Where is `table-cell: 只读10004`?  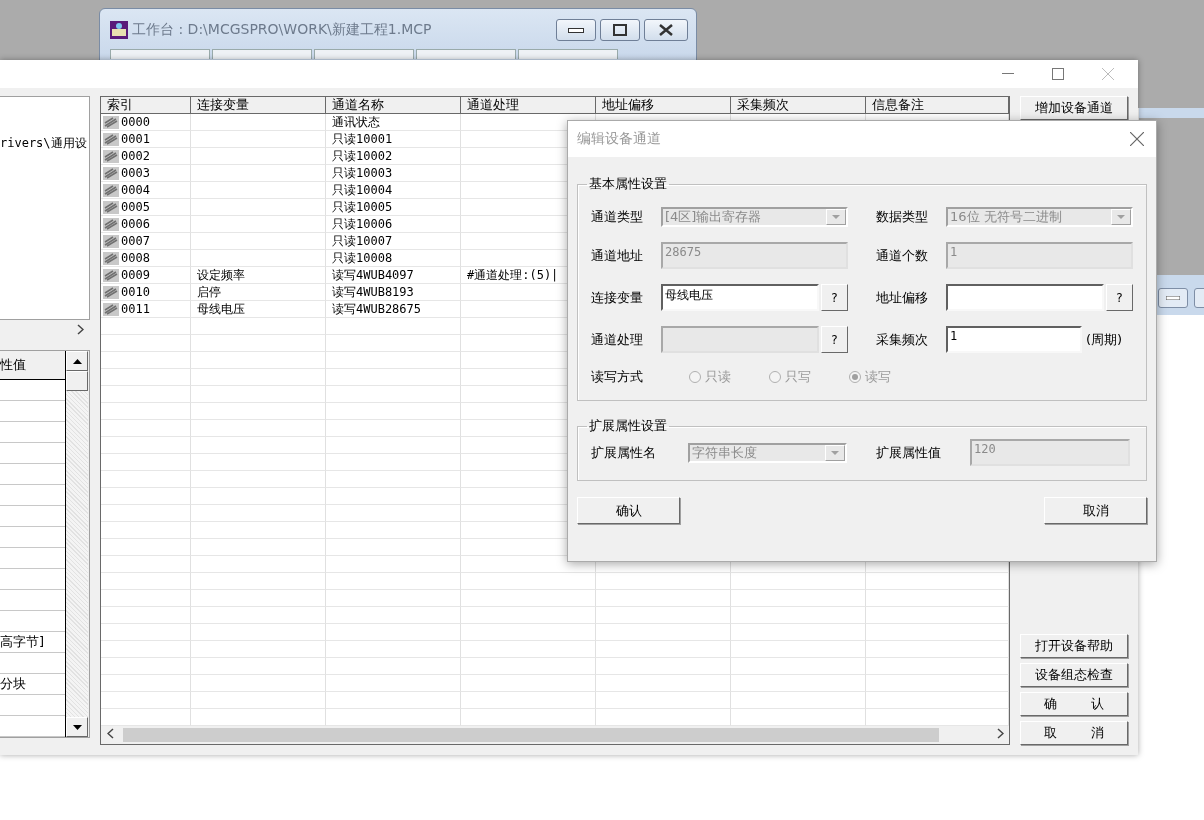 table-cell: 只读10004 is located at coordinates (393, 190).